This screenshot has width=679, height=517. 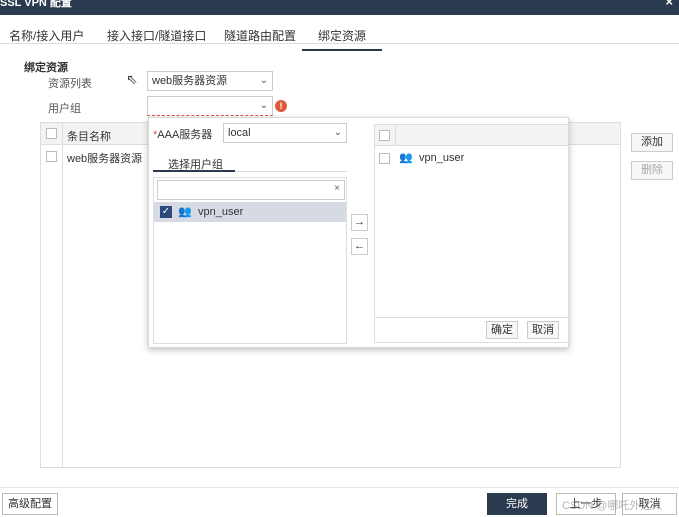 What do you see at coordinates (30, 504) in the screenshot?
I see `advanced-config-button: 高级配置` at bounding box center [30, 504].